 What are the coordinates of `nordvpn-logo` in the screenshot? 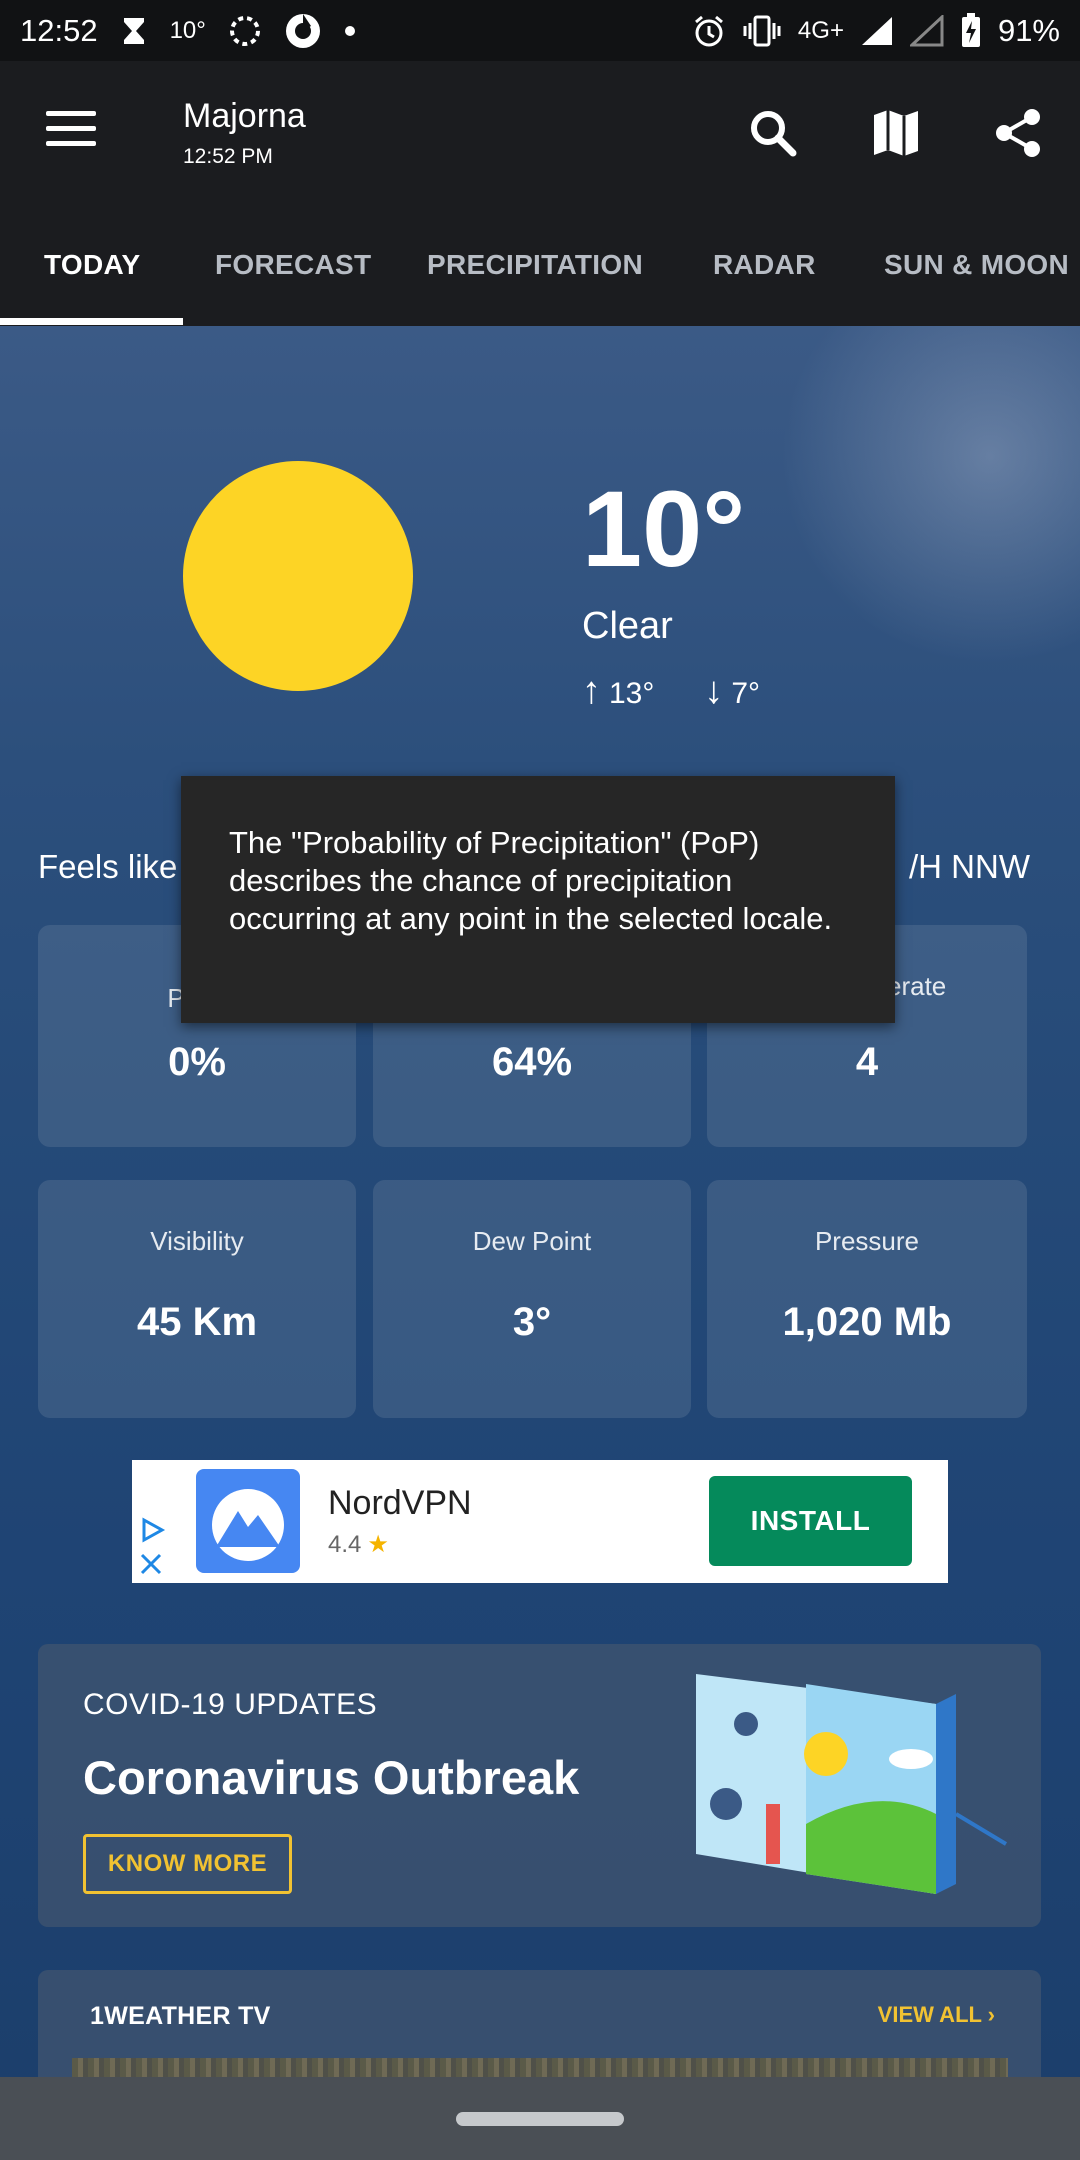 It's located at (248, 1521).